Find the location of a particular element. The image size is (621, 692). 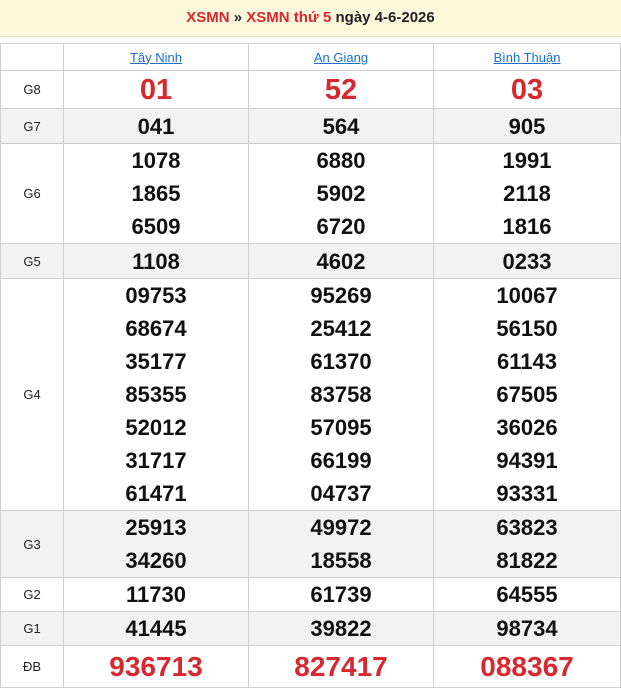

prize-number: 6880 is located at coordinates (341, 160).